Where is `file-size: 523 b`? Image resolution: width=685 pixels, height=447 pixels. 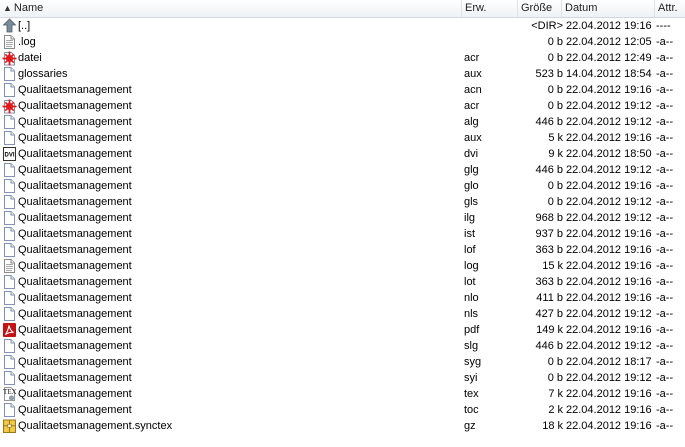 file-size: 523 b is located at coordinates (549, 74).